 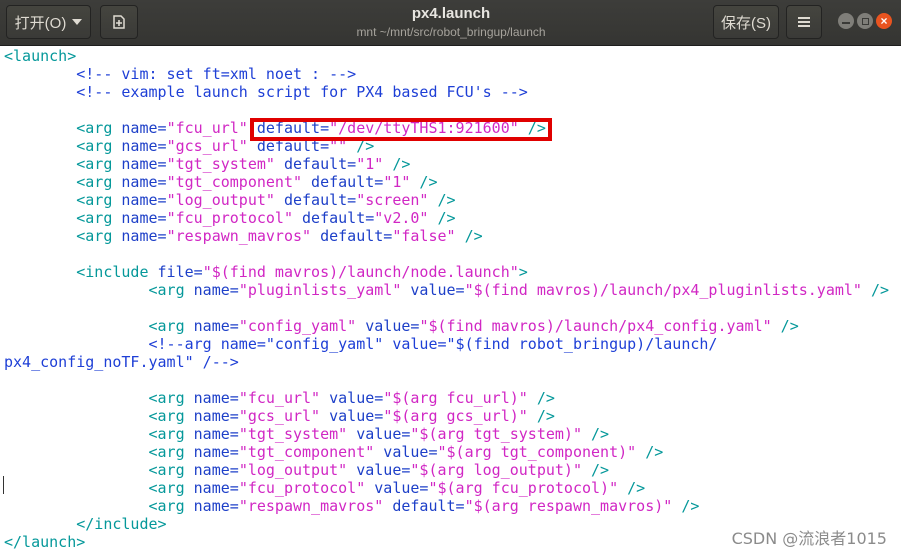 I want to click on code-line: <!-- vim: set ft=xml noet : -->, so click(x=446, y=74).